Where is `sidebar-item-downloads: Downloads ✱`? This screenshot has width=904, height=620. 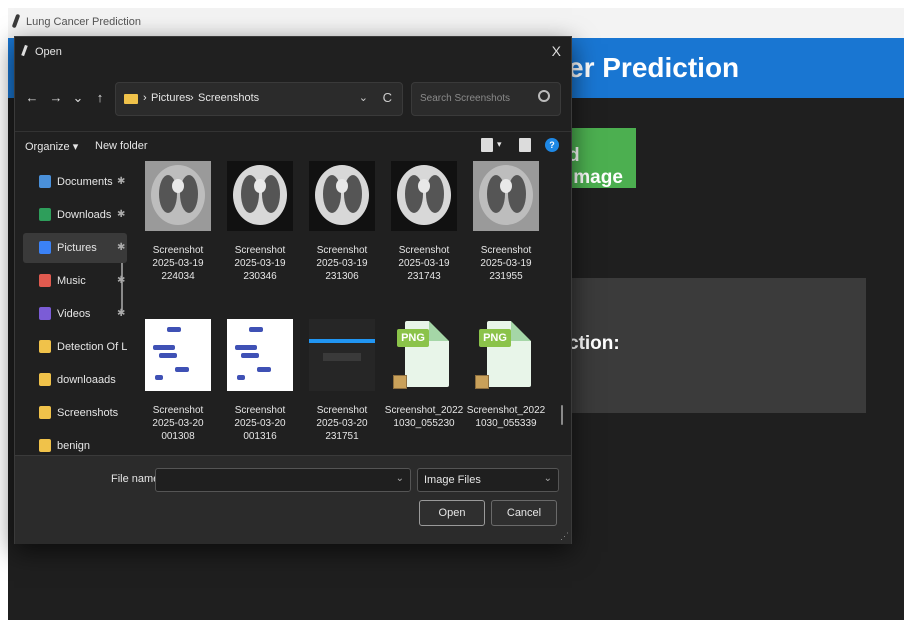
sidebar-item-downloads: Downloads ✱ is located at coordinates (75, 215).